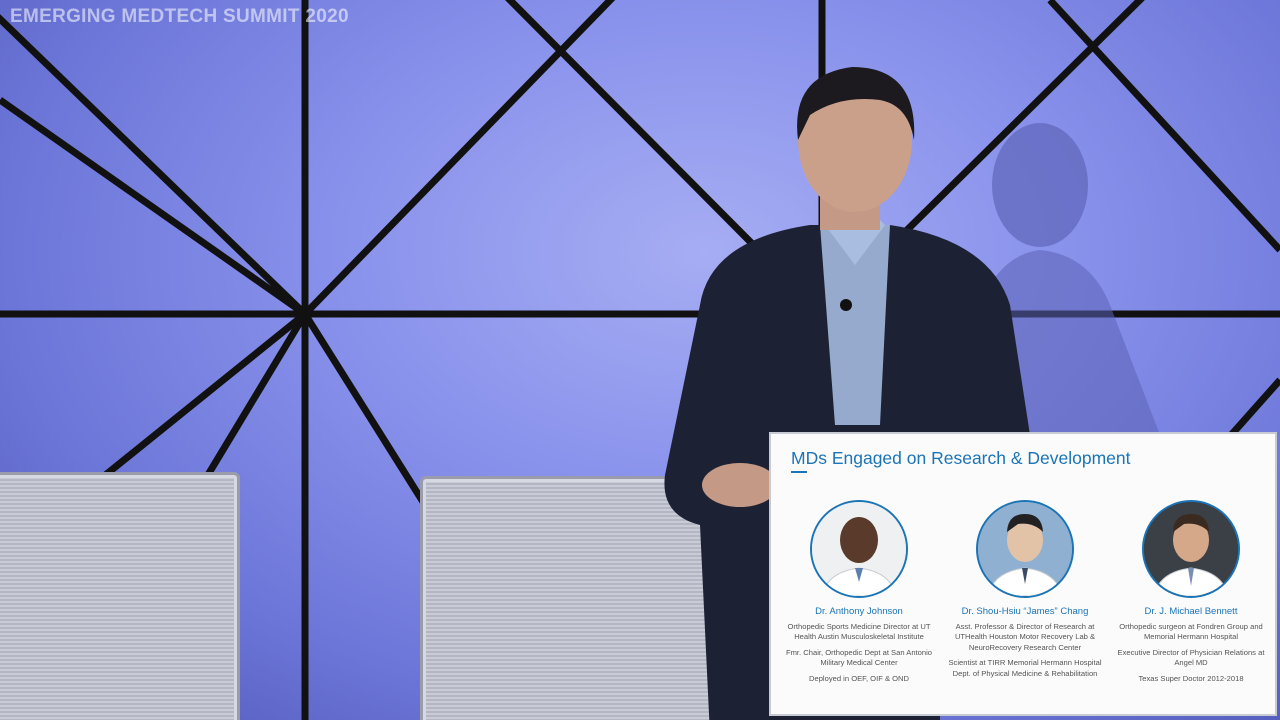  I want to click on doctor-name: Dr. Shou-Hsiu “James” Chang, so click(1025, 611).